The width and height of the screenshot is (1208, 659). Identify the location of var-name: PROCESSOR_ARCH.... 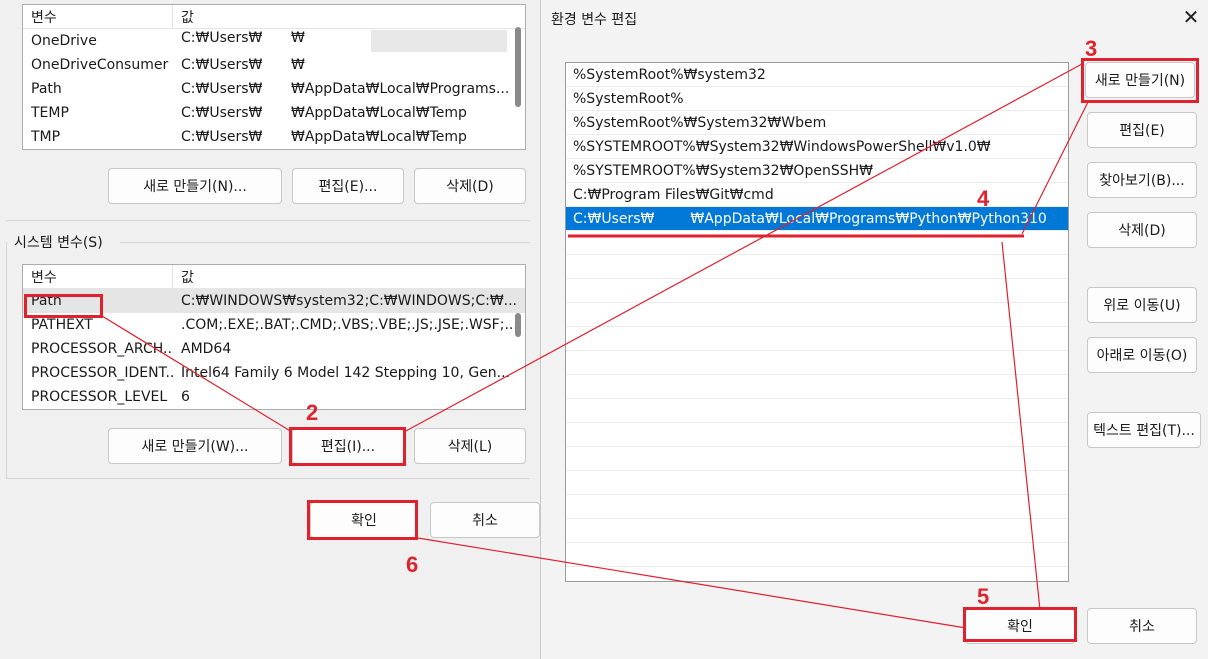
(102, 349).